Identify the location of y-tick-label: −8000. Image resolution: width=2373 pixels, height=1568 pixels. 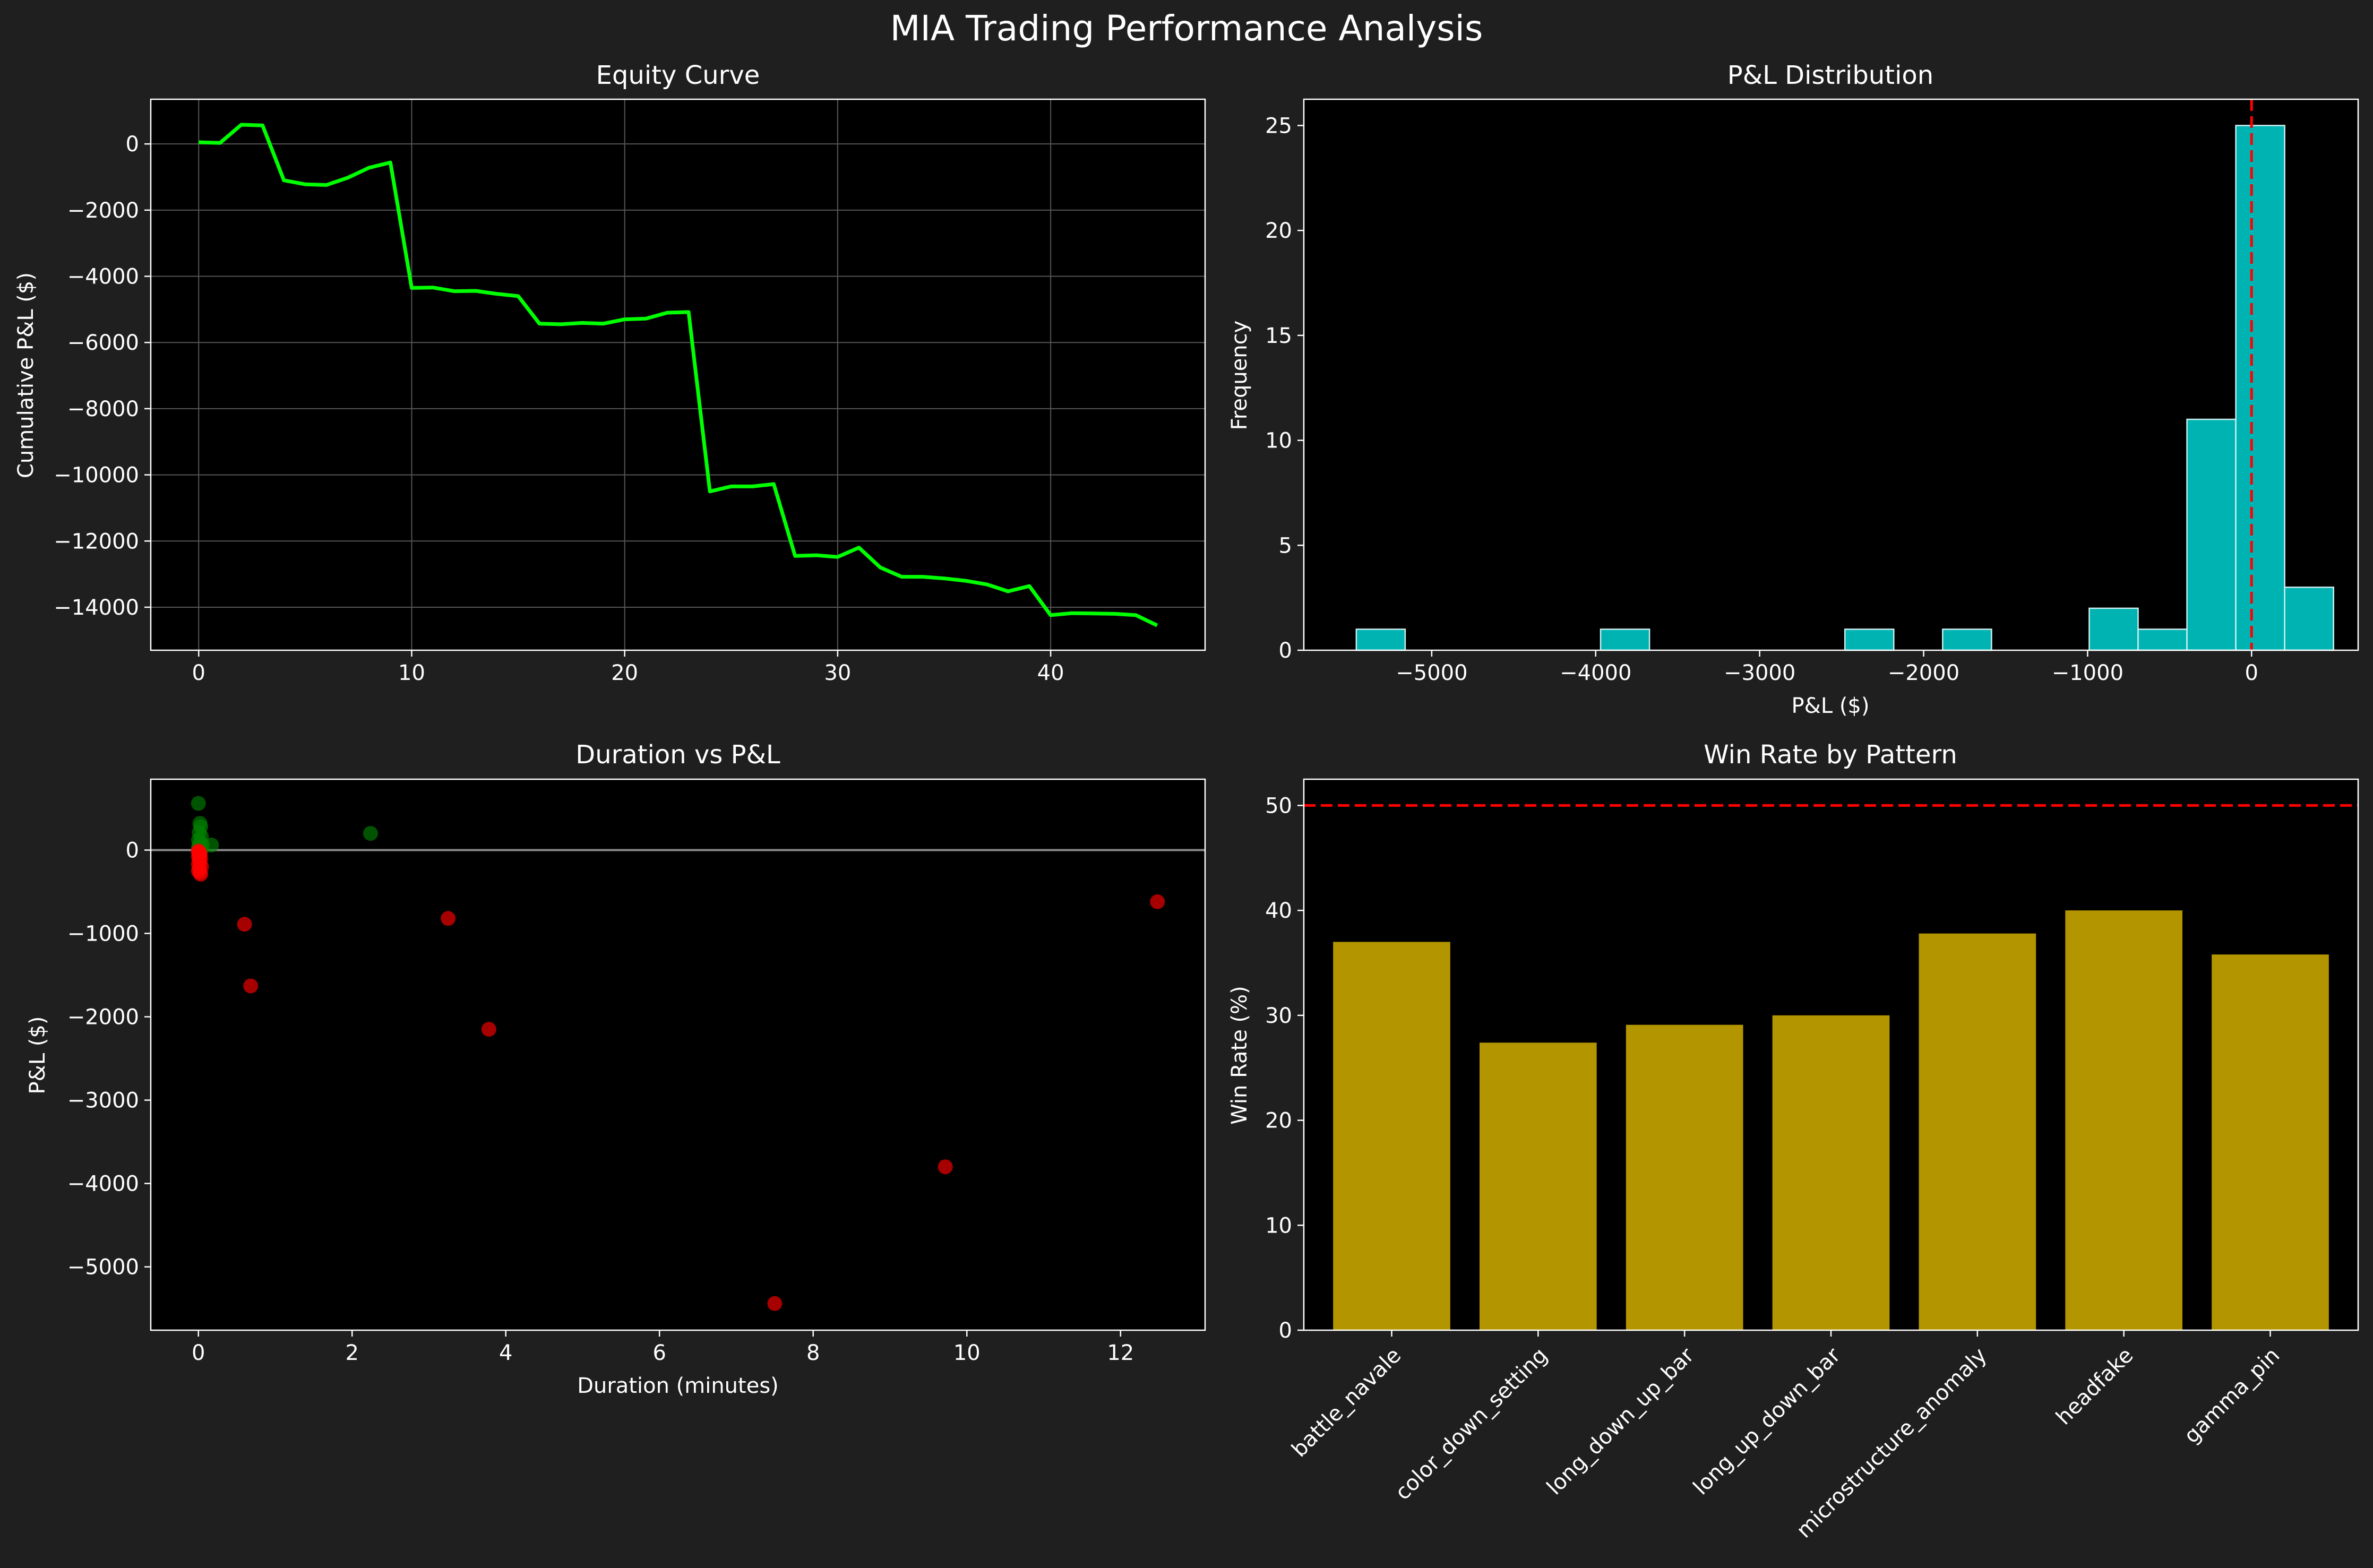
(103, 409).